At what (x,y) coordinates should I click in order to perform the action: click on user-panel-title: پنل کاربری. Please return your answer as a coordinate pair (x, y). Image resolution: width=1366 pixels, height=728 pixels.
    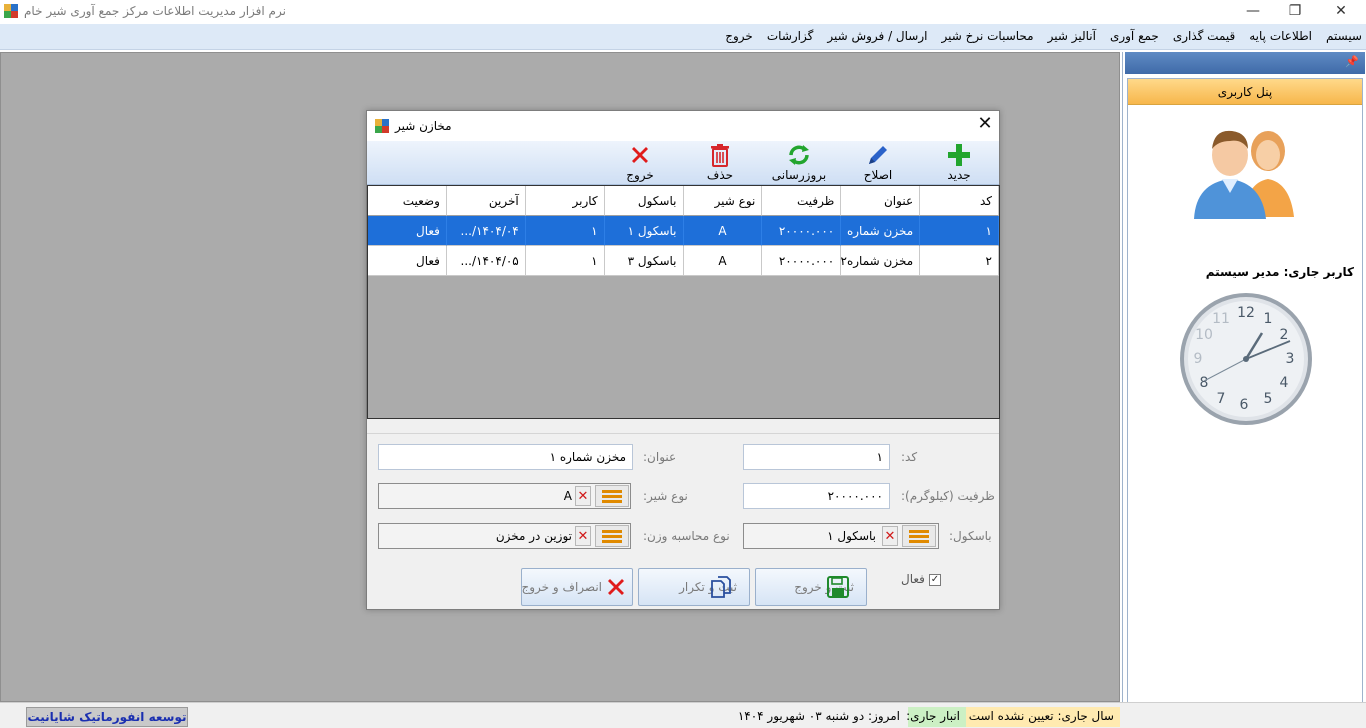
    Looking at the image, I should click on (1245, 92).